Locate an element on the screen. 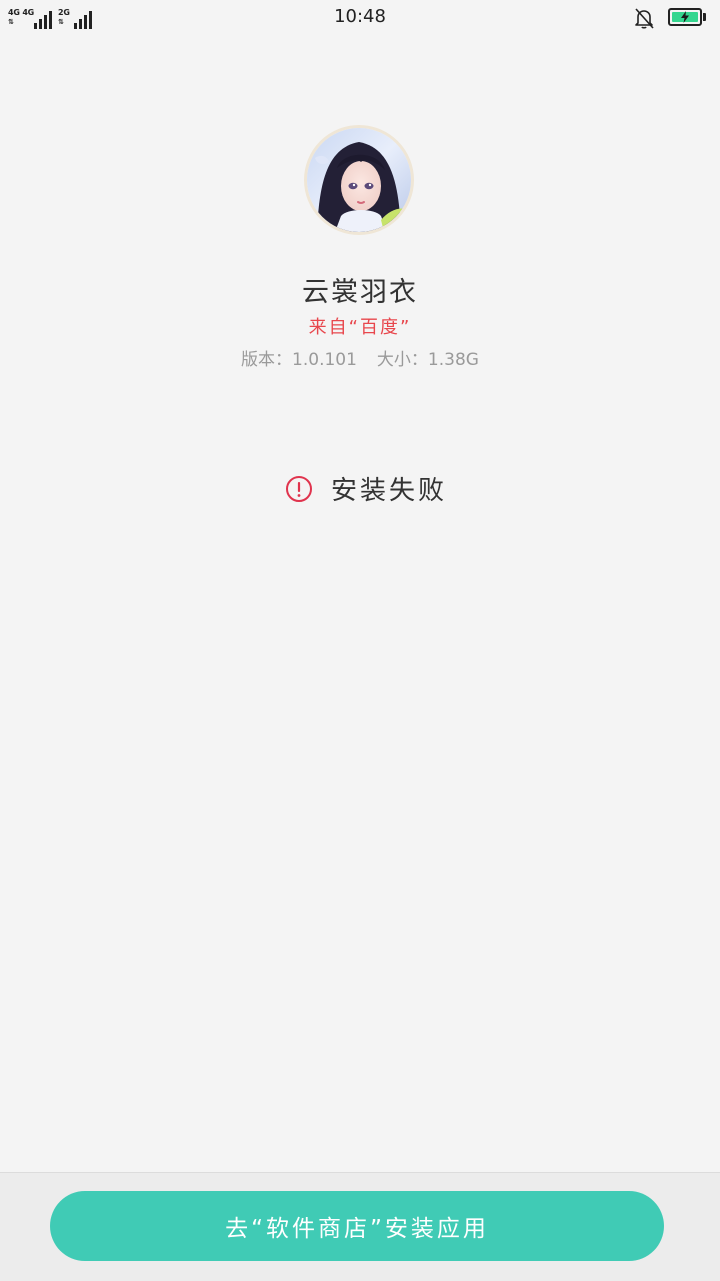  bell-muted-icon is located at coordinates (644, 18).